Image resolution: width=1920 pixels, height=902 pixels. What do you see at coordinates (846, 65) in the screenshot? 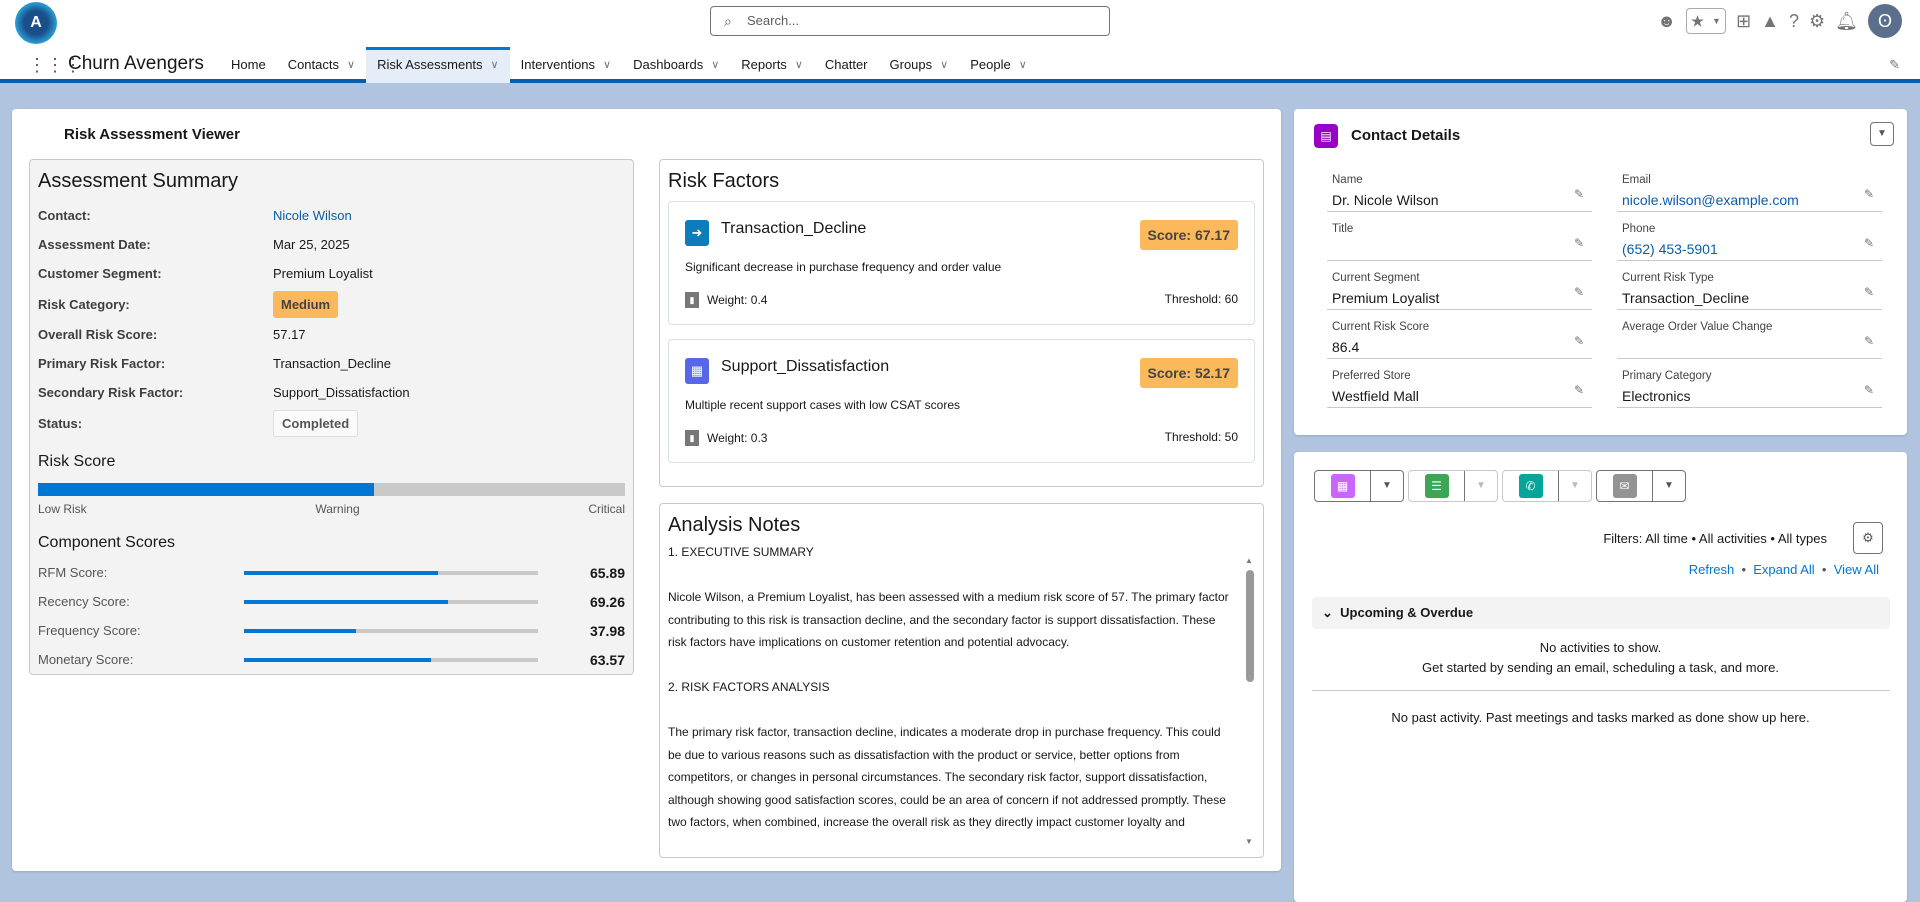
I see `tab-chatter: Chatter` at bounding box center [846, 65].